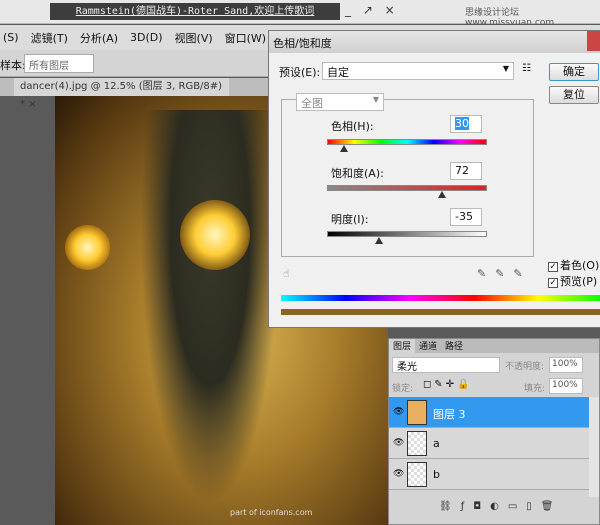  Describe the element at coordinates (428, 346) in the screenshot. I see `tab-channels: 通道` at that location.